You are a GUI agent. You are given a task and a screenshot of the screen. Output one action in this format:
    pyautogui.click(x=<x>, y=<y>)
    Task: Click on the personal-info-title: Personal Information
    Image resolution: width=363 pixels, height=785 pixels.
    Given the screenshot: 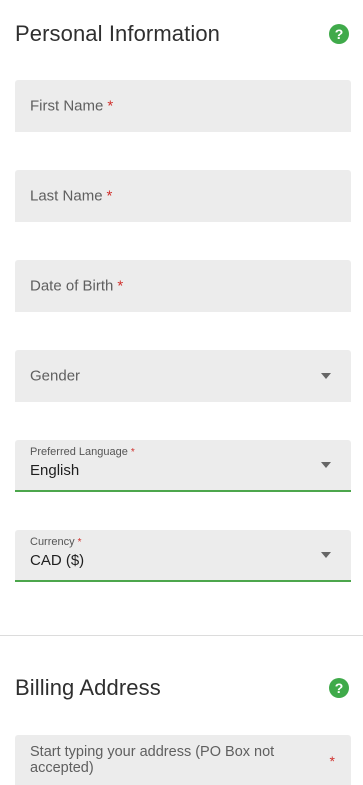 What is the action you would take?
    pyautogui.click(x=117, y=33)
    